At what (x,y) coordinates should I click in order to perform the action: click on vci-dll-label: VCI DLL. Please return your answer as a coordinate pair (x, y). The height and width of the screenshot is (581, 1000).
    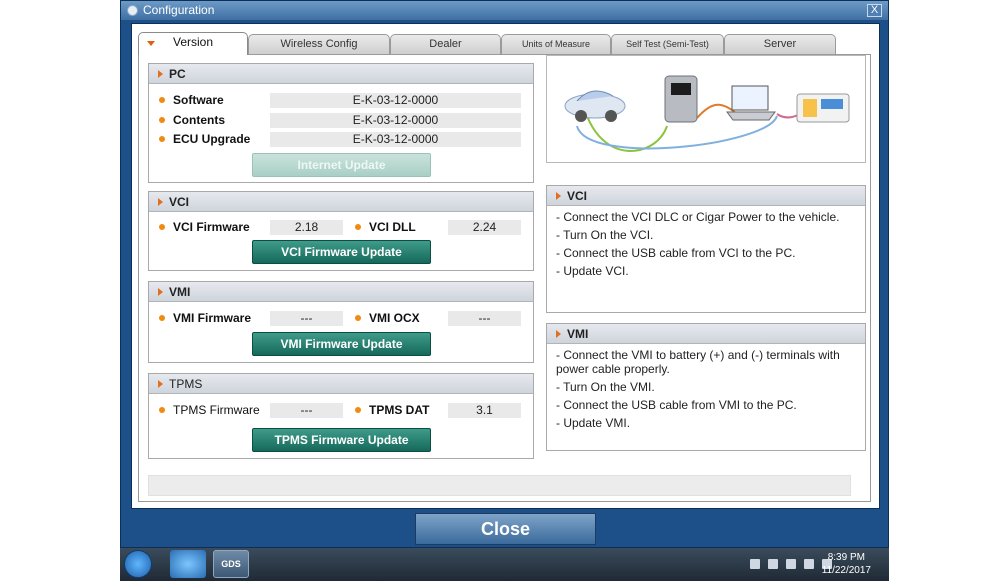
    Looking at the image, I should click on (392, 227).